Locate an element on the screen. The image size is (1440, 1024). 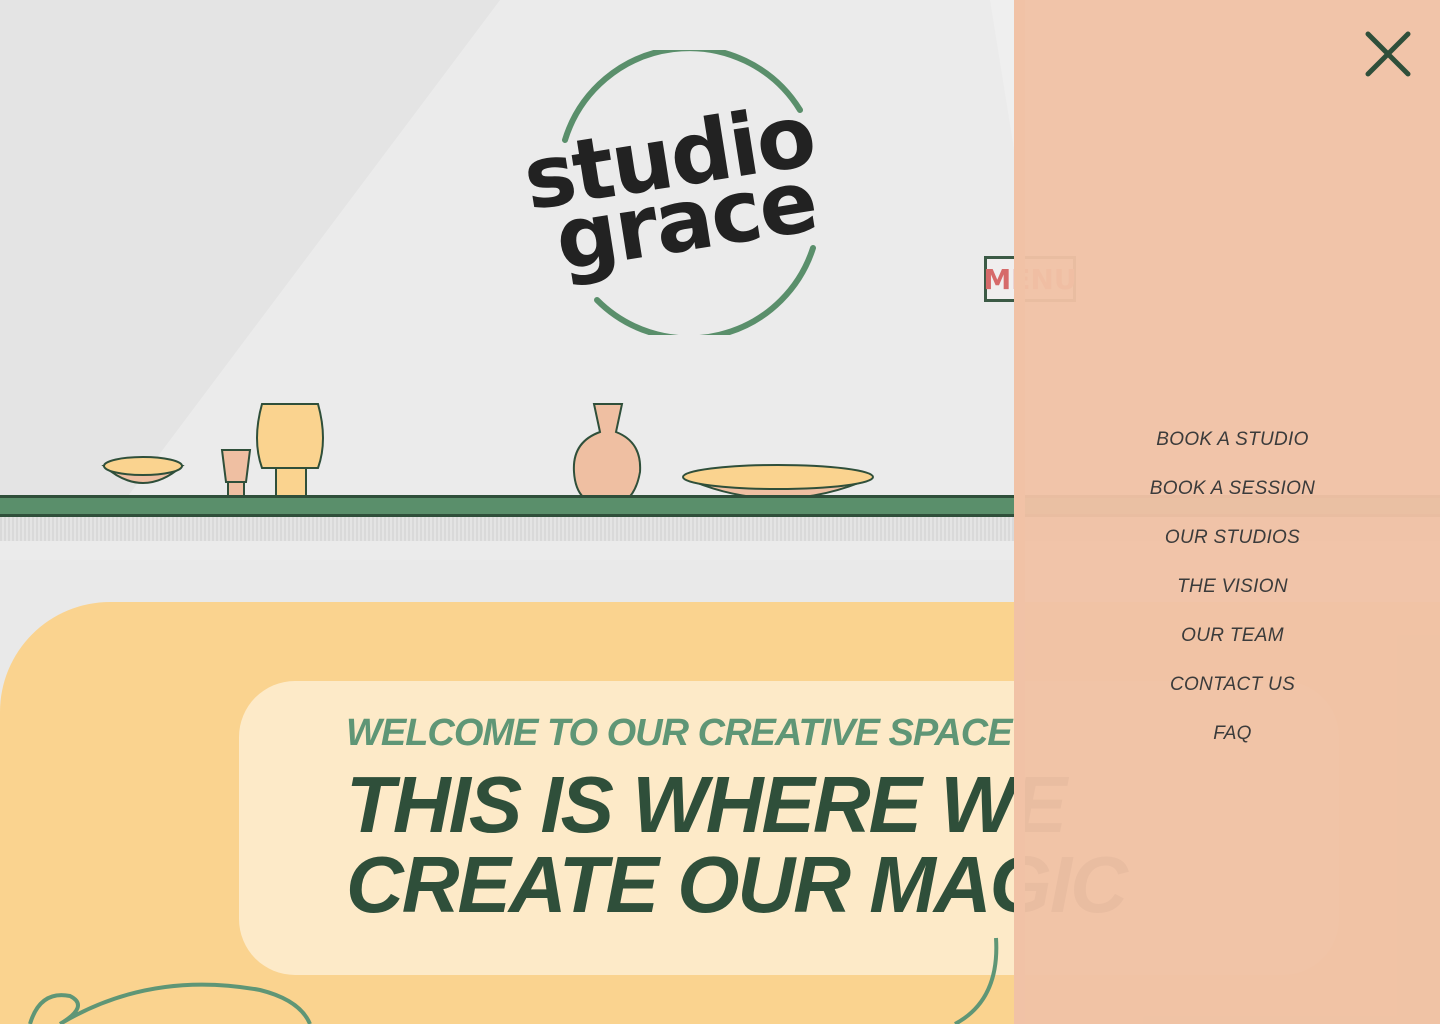
nav-item-the-vision: THE VISION is located at coordinates (1232, 591).